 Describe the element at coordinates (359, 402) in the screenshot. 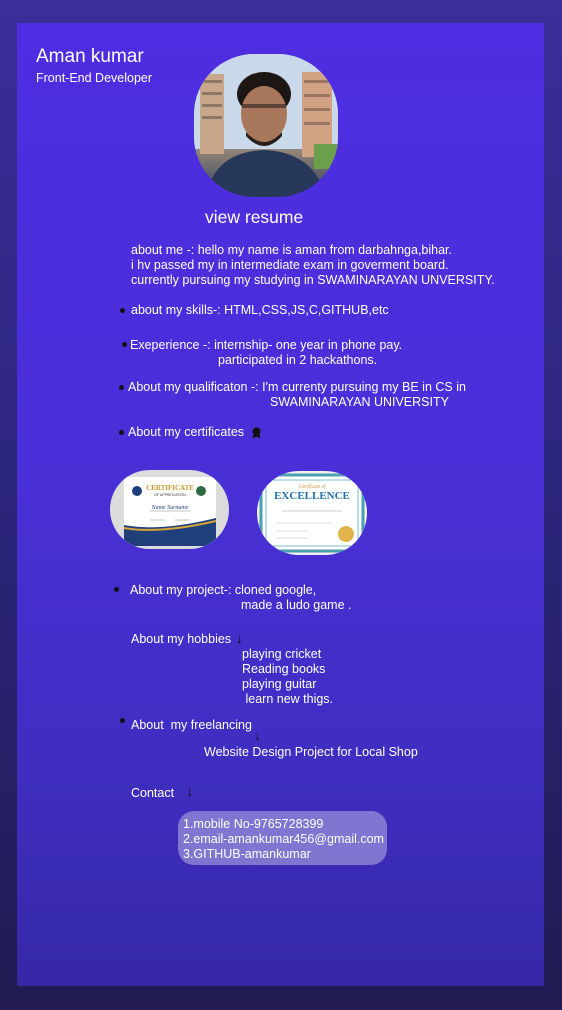

I see `qualification-line-2: SWAMINARAYAN UNIVERSITY` at that location.